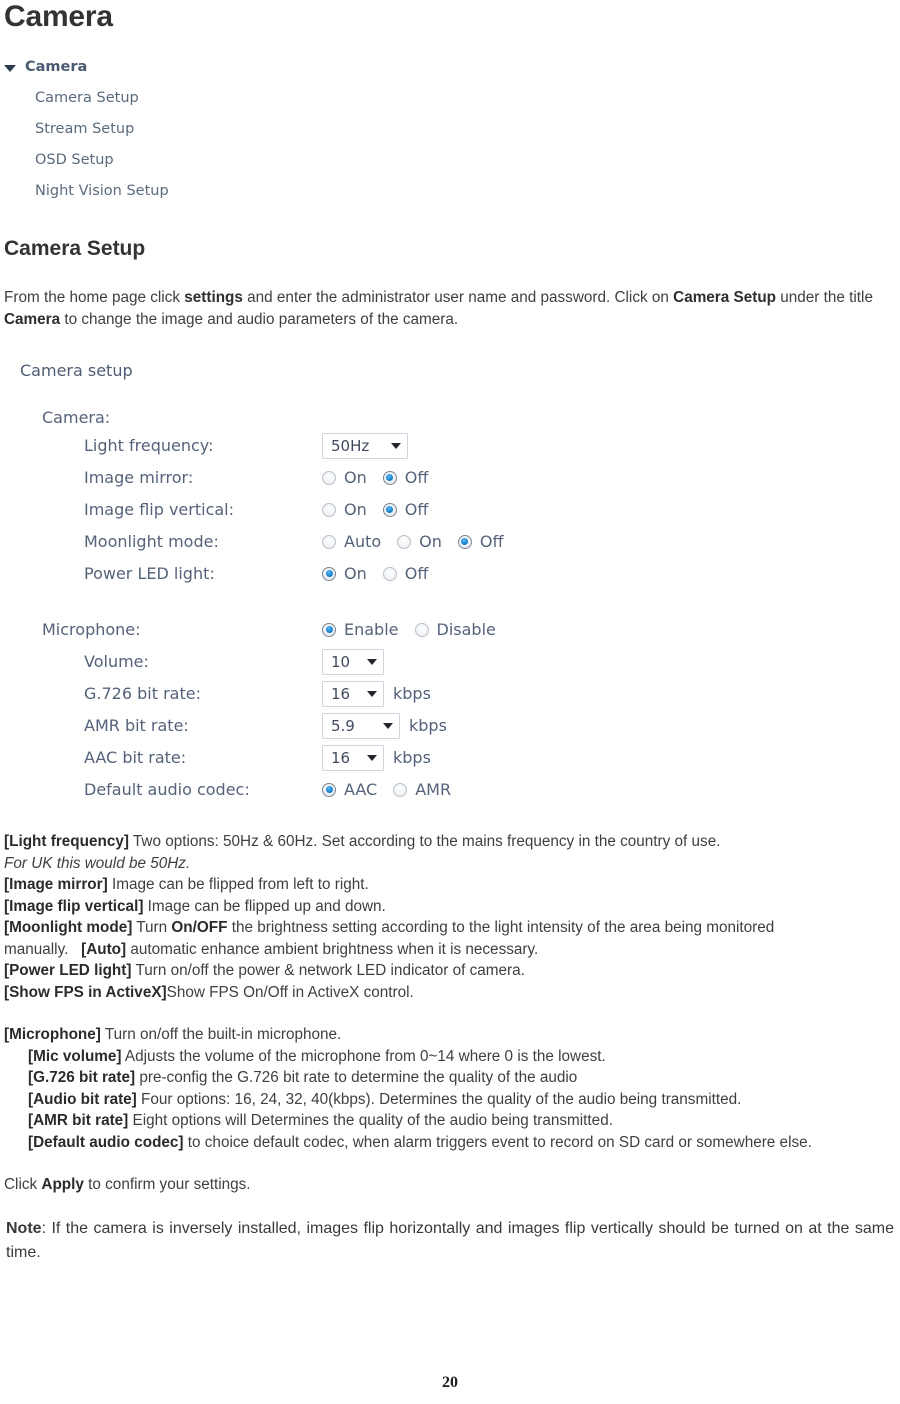 This screenshot has height=1404, width=900. I want to click on image-flip-on-label: On, so click(355, 509).